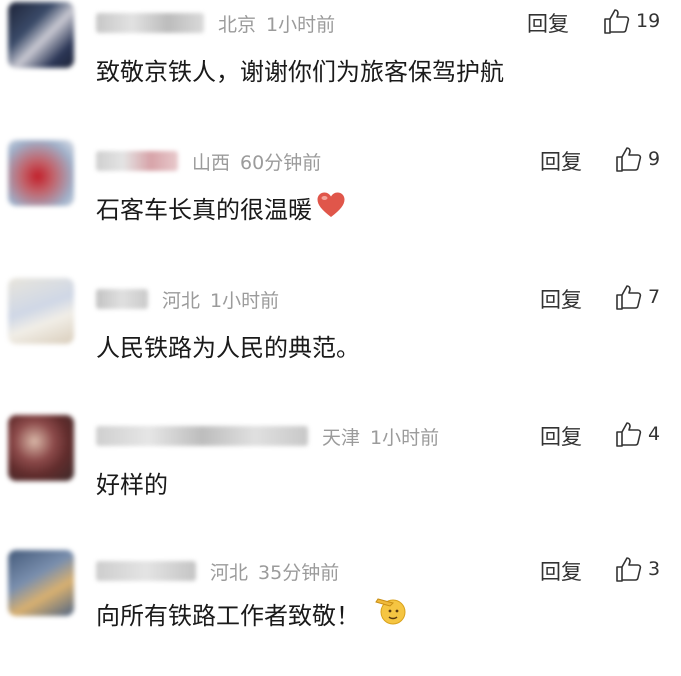  What do you see at coordinates (654, 434) in the screenshot?
I see `like-count: 4` at bounding box center [654, 434].